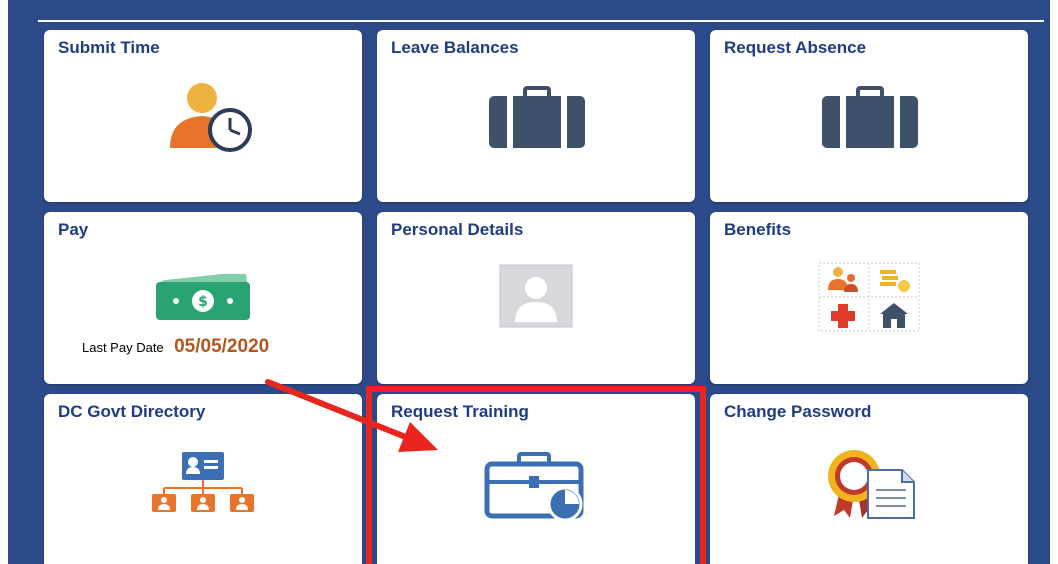 The width and height of the screenshot is (1058, 564). I want to click on tile-leave-balances: Leave Balances, so click(536, 116).